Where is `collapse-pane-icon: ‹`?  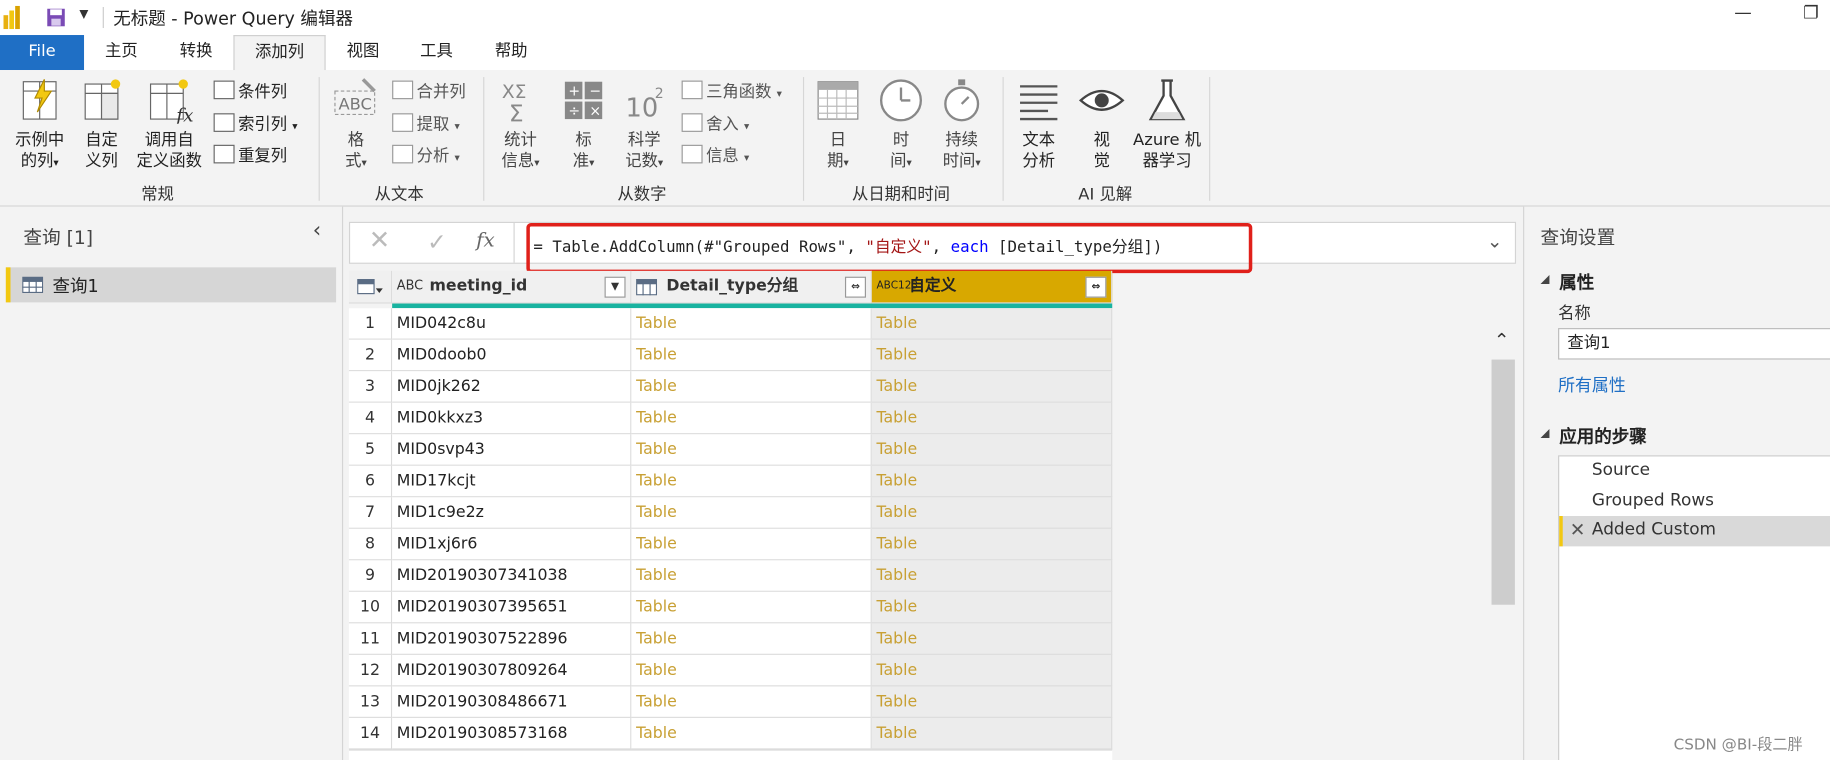 collapse-pane-icon: ‹ is located at coordinates (317, 230).